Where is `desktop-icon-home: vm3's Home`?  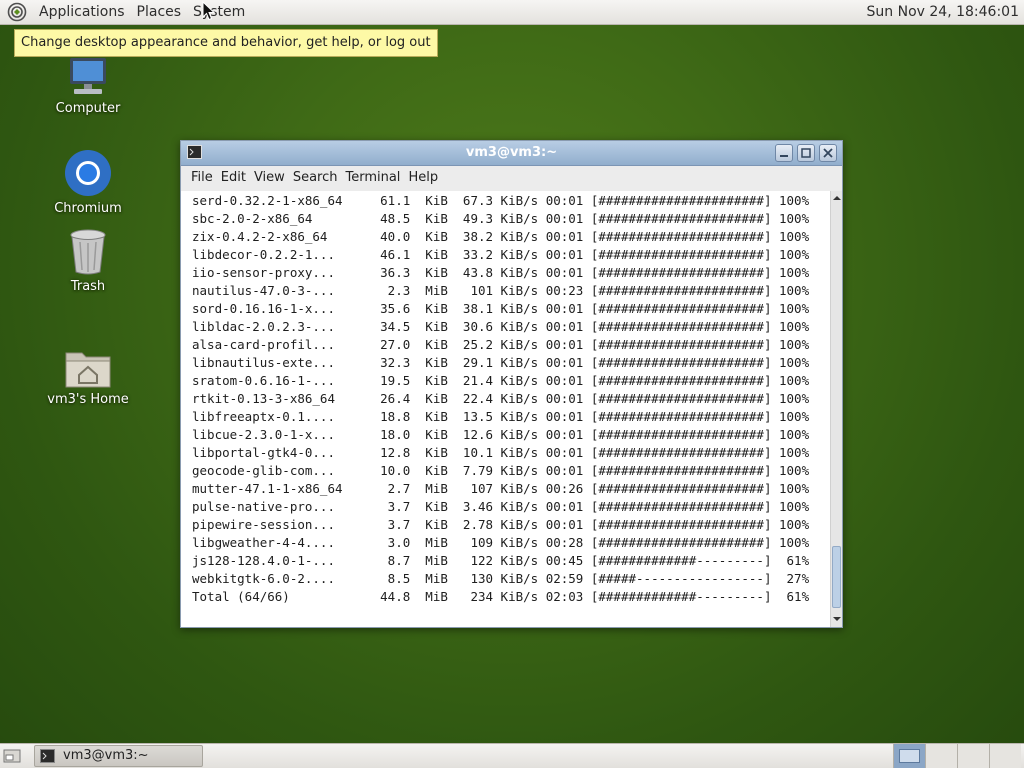
desktop-icon-home: vm3's Home is located at coordinates (88, 377).